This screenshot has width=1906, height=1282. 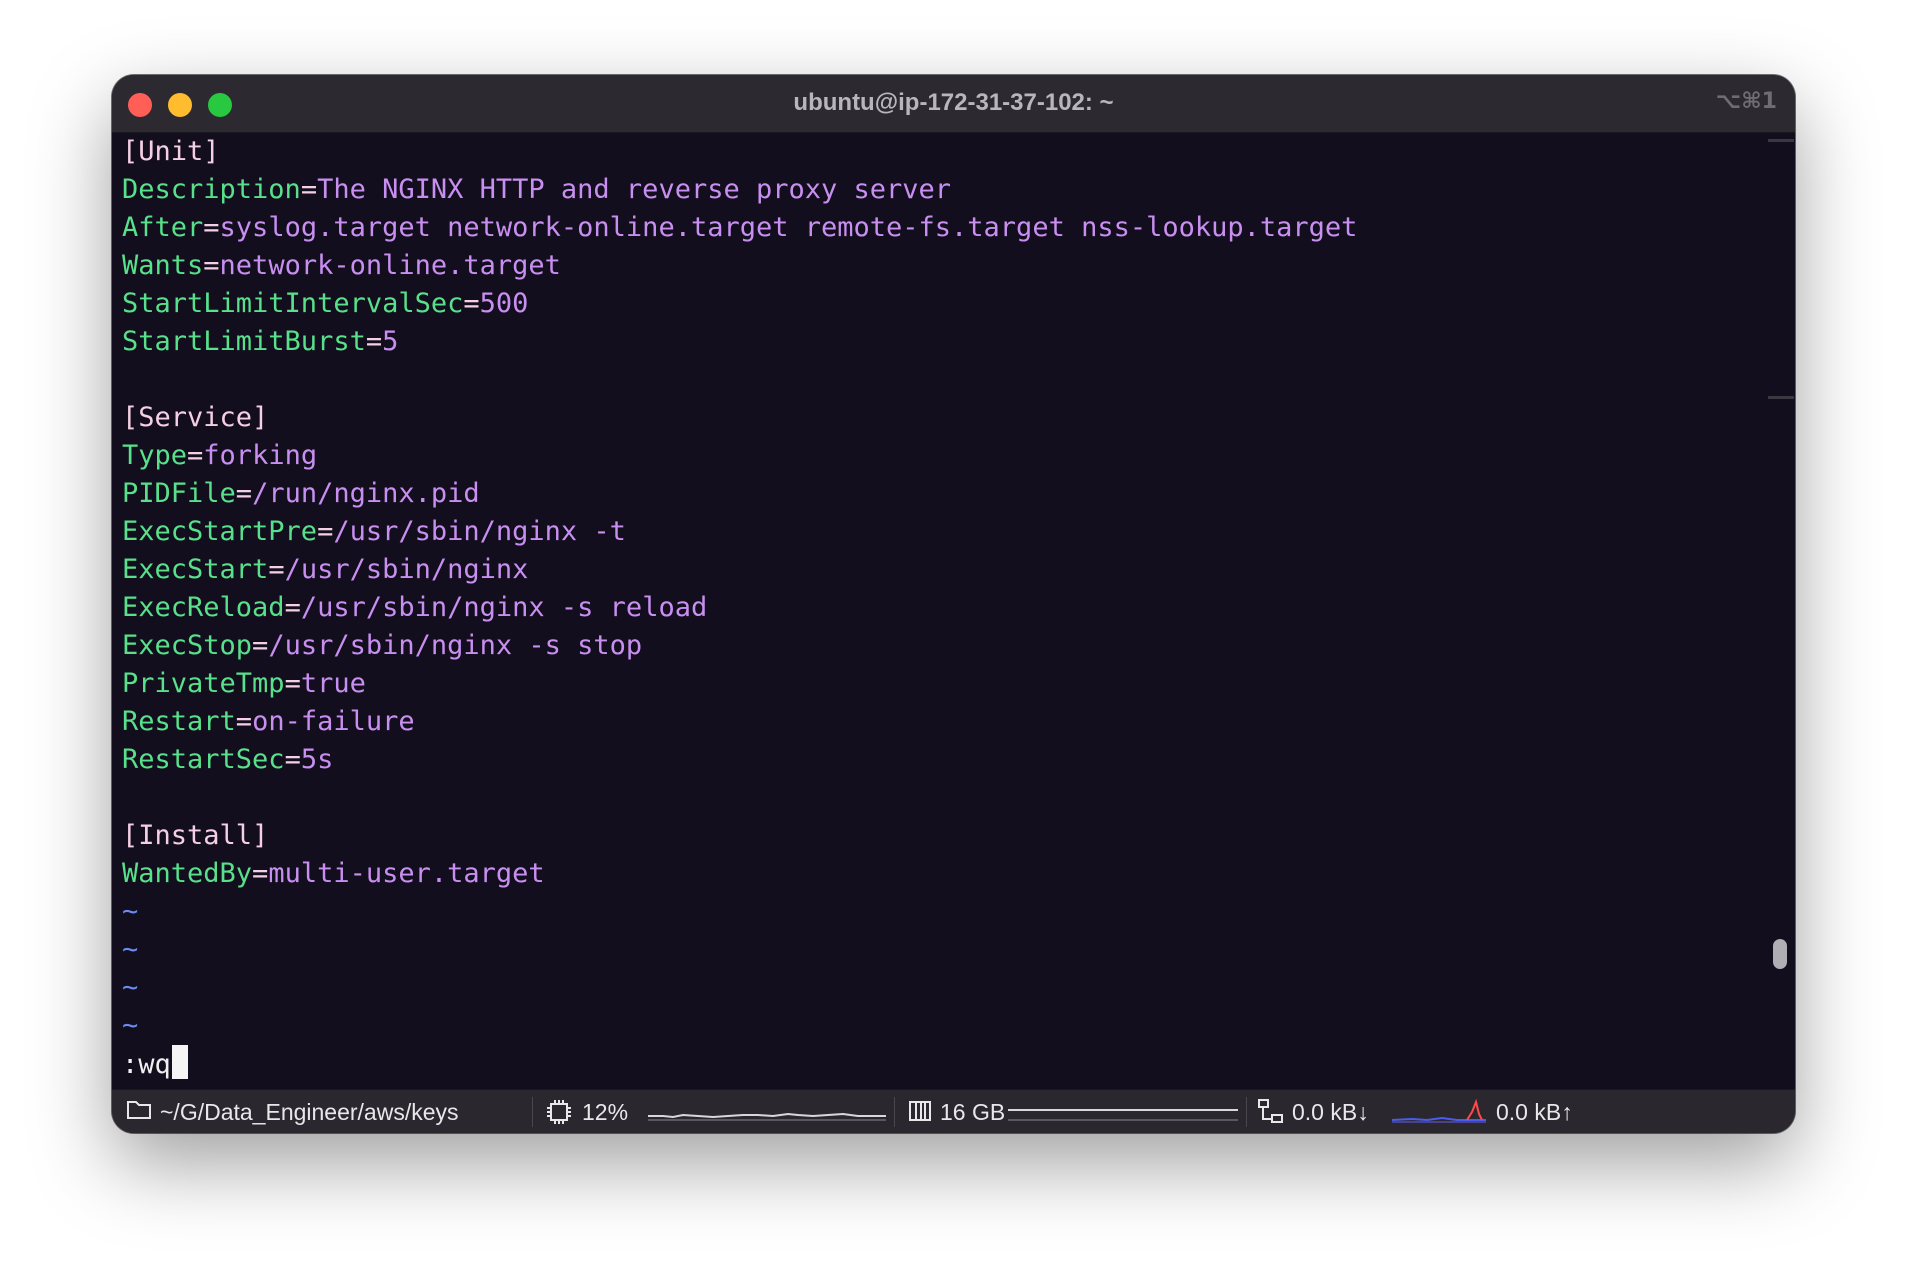 I want to click on config-value: /usr/sbin/nginx, so click(x=406, y=569).